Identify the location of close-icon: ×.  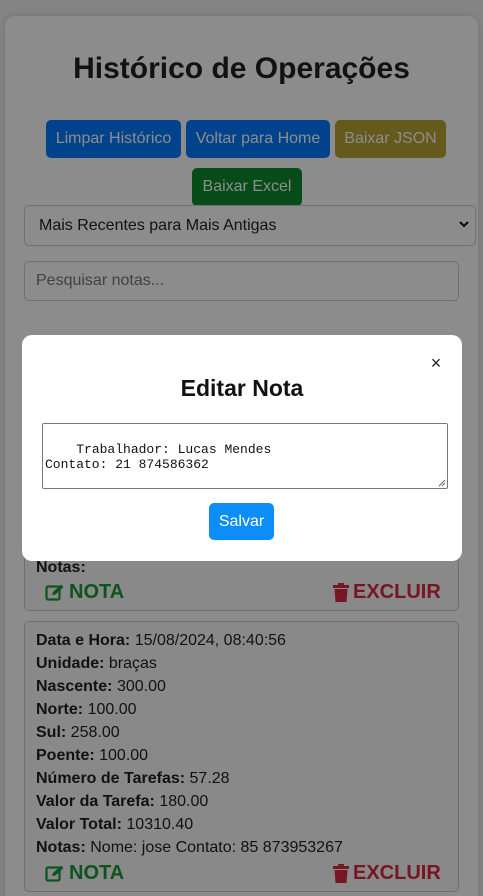
(436, 363).